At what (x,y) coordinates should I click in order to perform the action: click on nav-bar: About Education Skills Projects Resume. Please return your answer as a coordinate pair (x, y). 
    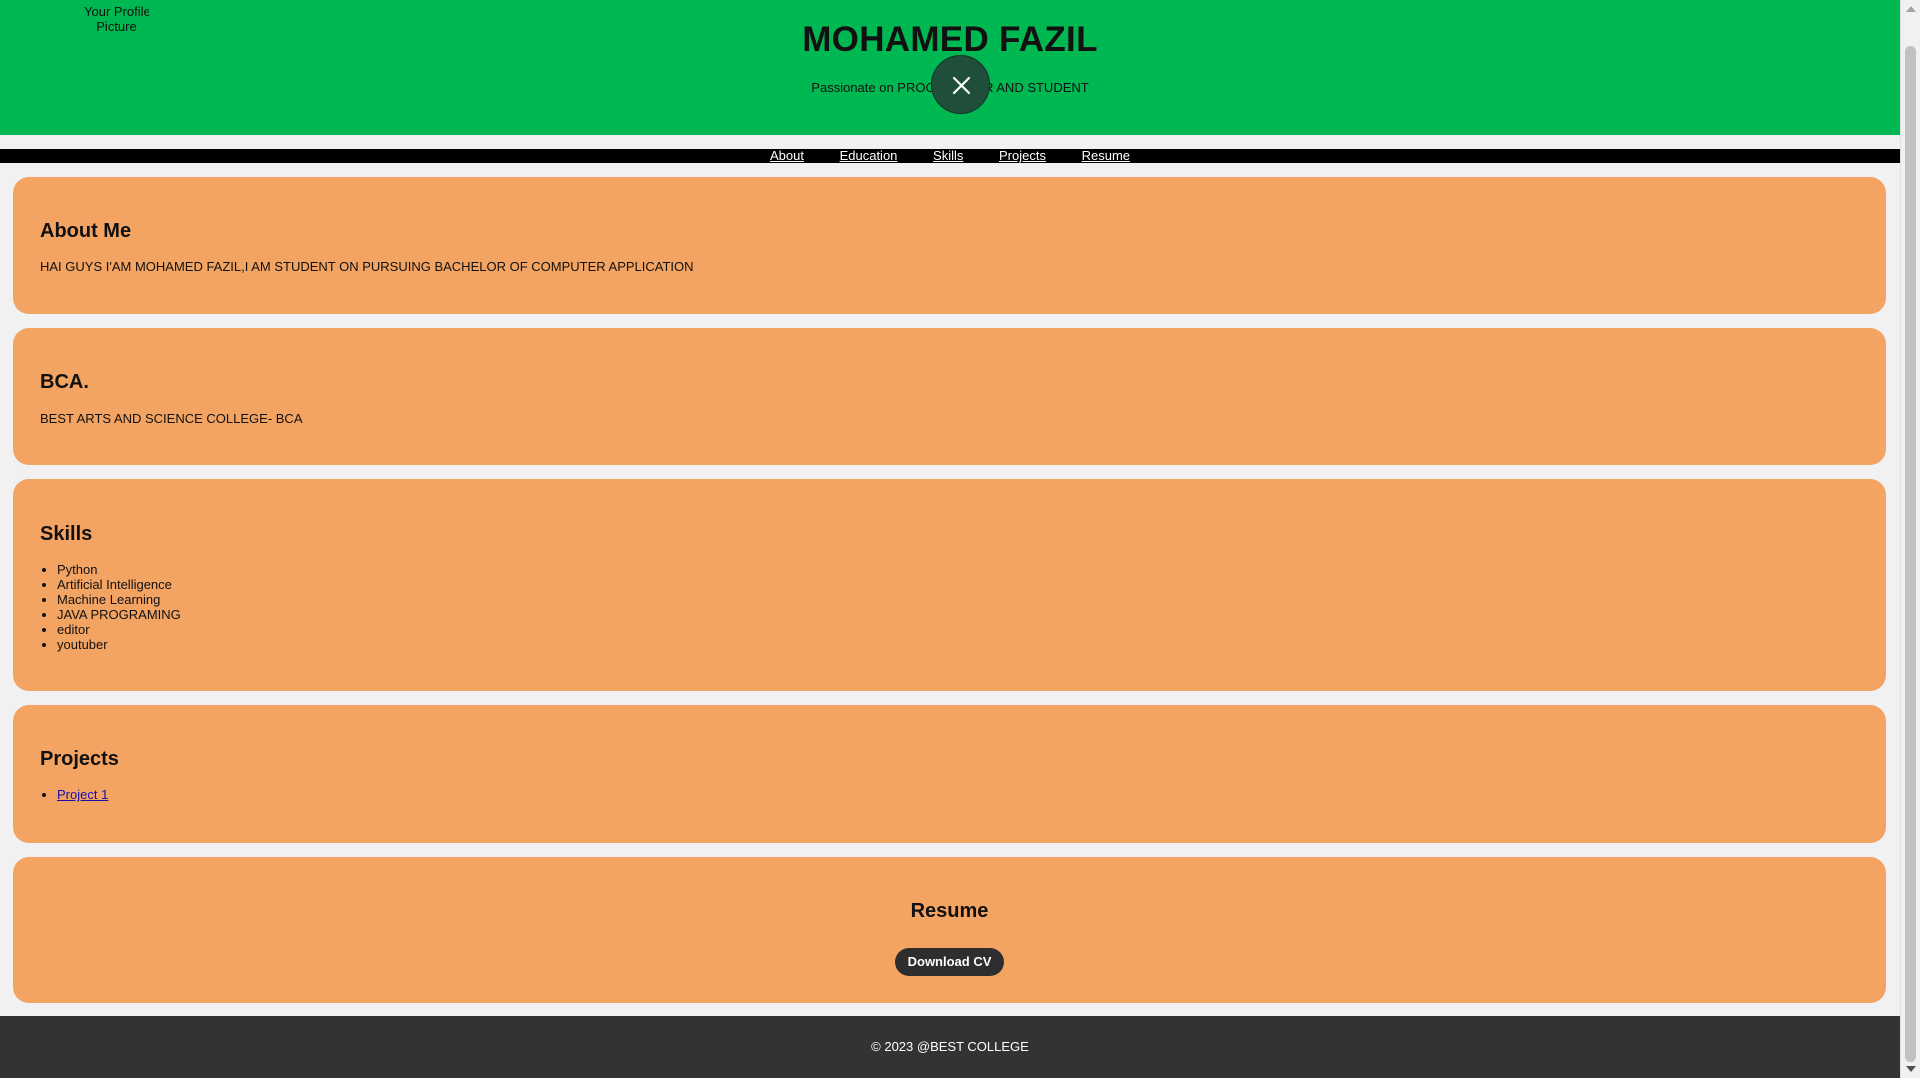
    Looking at the image, I should click on (950, 156).